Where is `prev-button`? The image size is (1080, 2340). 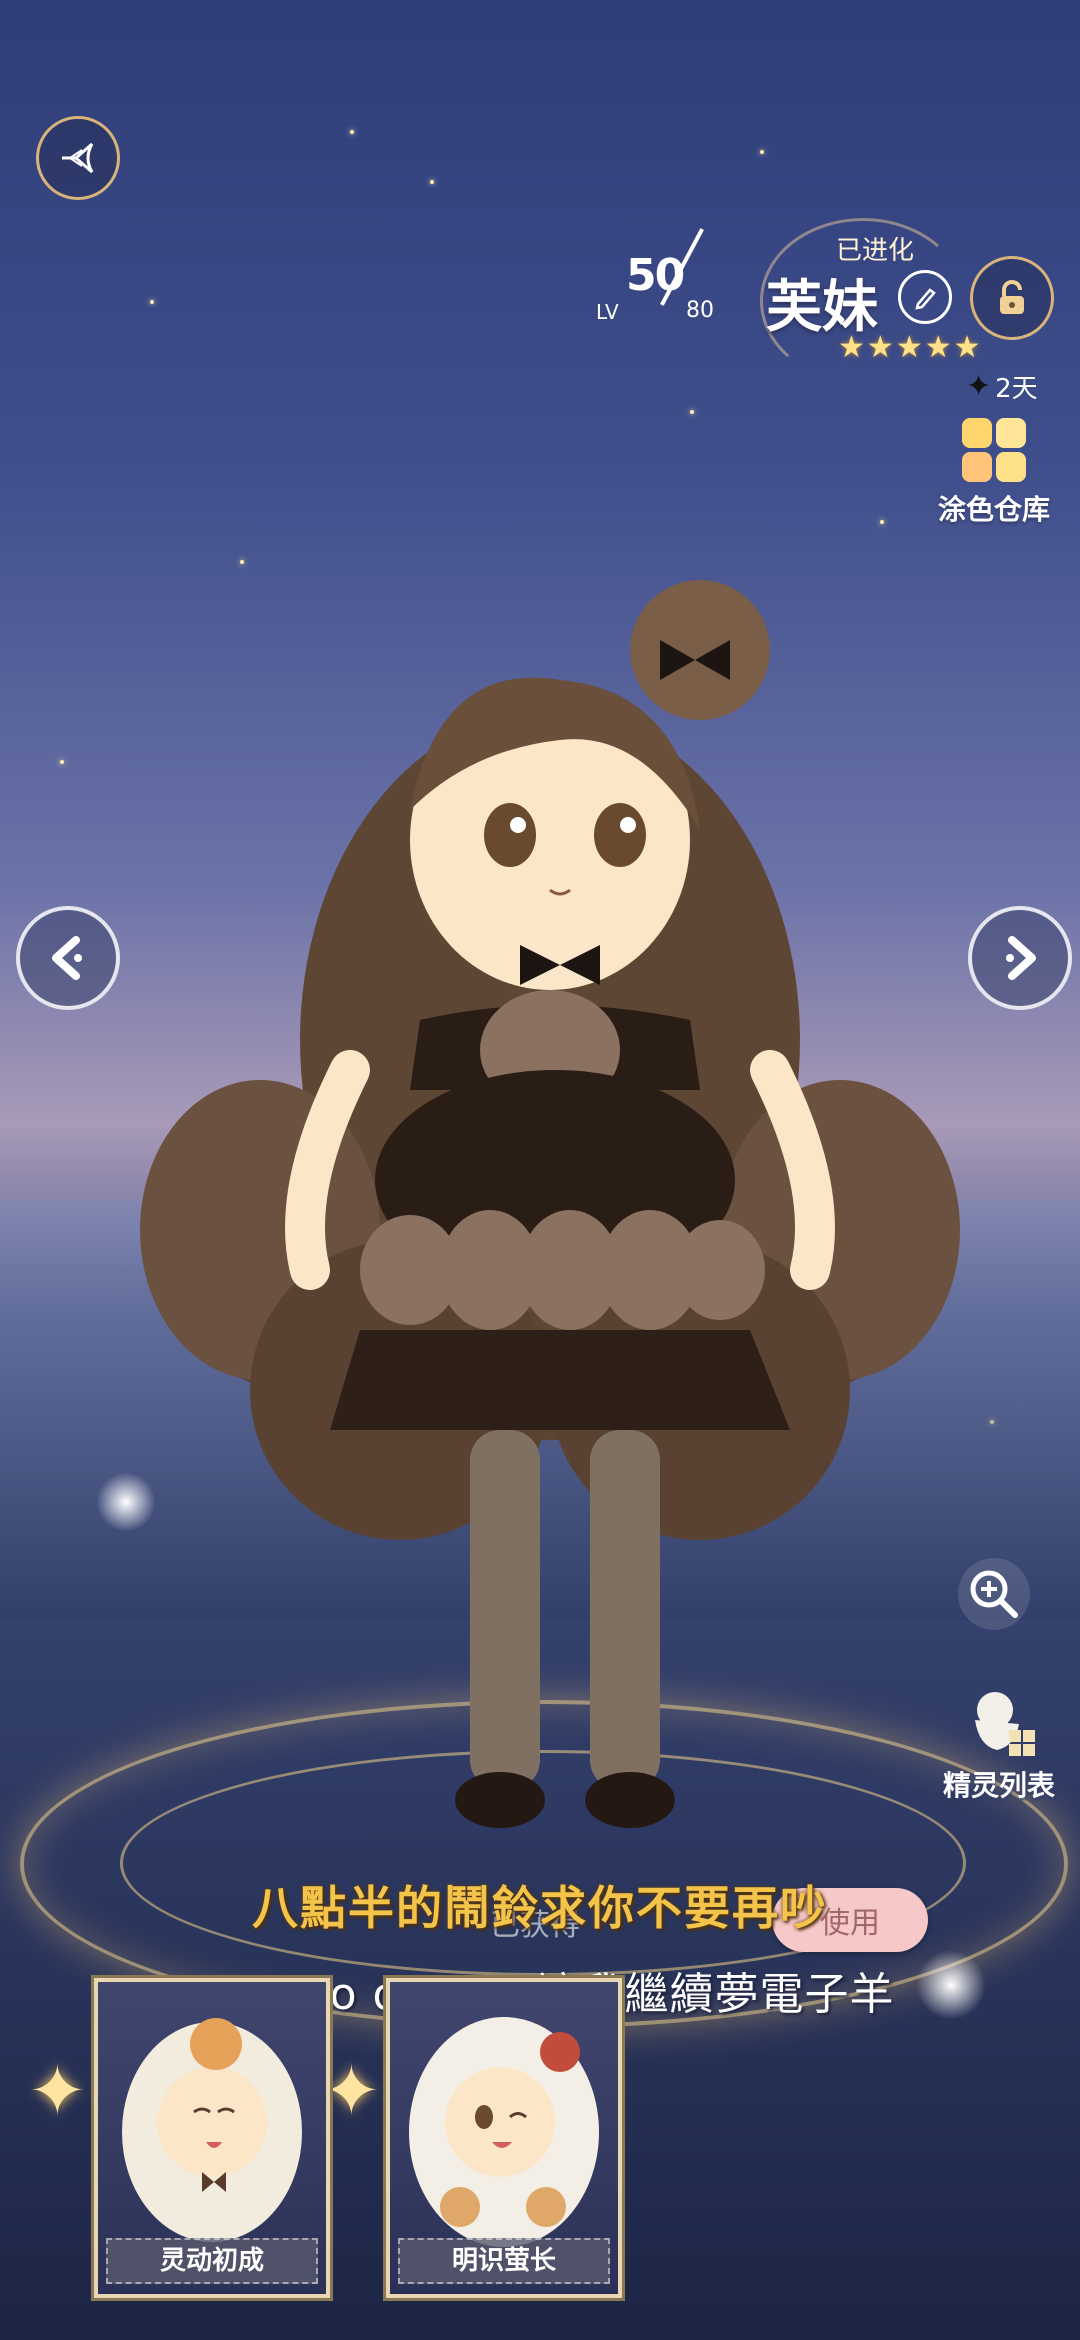 prev-button is located at coordinates (68, 958).